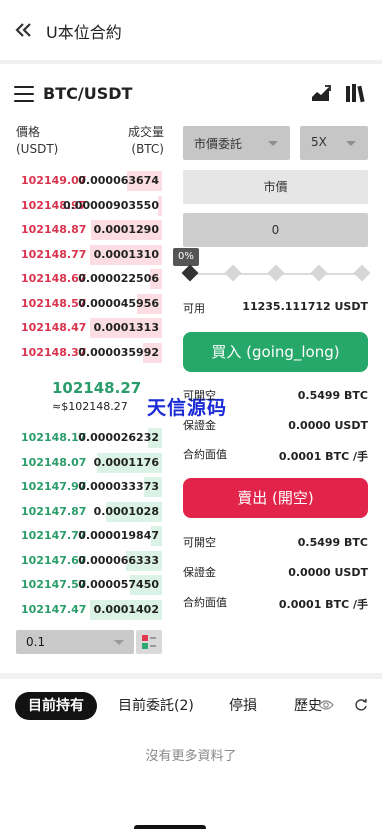  What do you see at coordinates (156, 706) in the screenshot?
I see `tab-open-orders: 目前委託(2)` at bounding box center [156, 706].